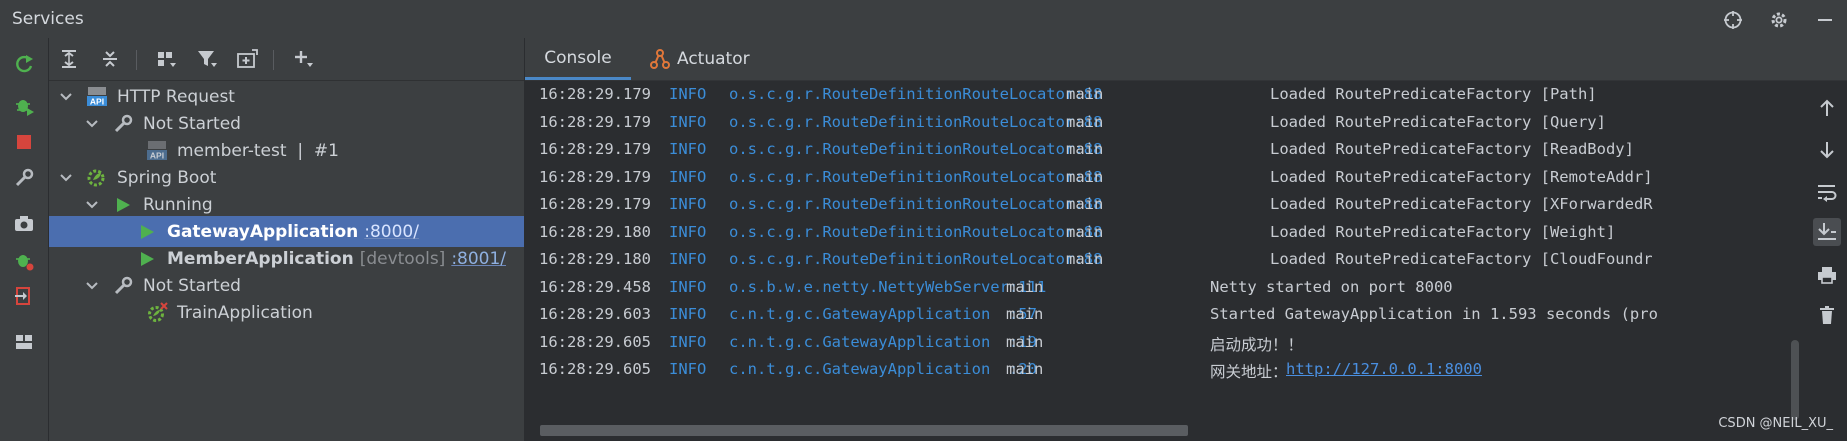 This screenshot has height=441, width=1847. Describe the element at coordinates (1384, 369) in the screenshot. I see `log-link: http://127.0.0.1:8000` at that location.